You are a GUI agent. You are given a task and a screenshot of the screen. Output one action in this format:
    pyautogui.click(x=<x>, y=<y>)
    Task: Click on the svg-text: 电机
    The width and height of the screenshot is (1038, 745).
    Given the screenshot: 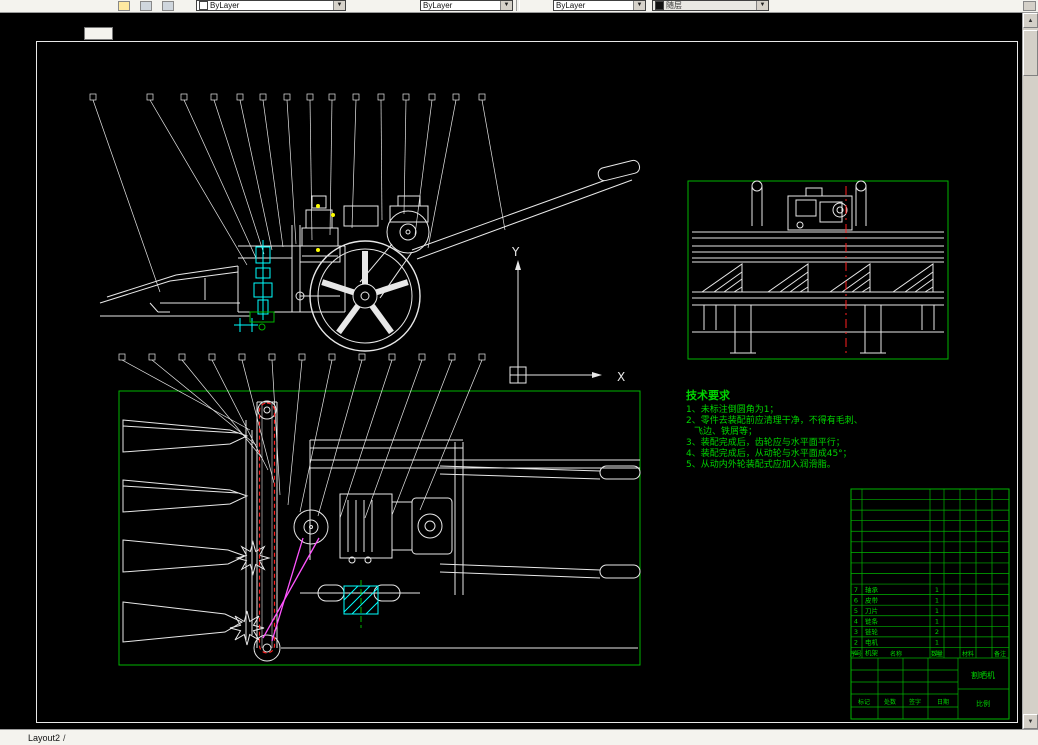 What is the action you would take?
    pyautogui.click(x=872, y=642)
    